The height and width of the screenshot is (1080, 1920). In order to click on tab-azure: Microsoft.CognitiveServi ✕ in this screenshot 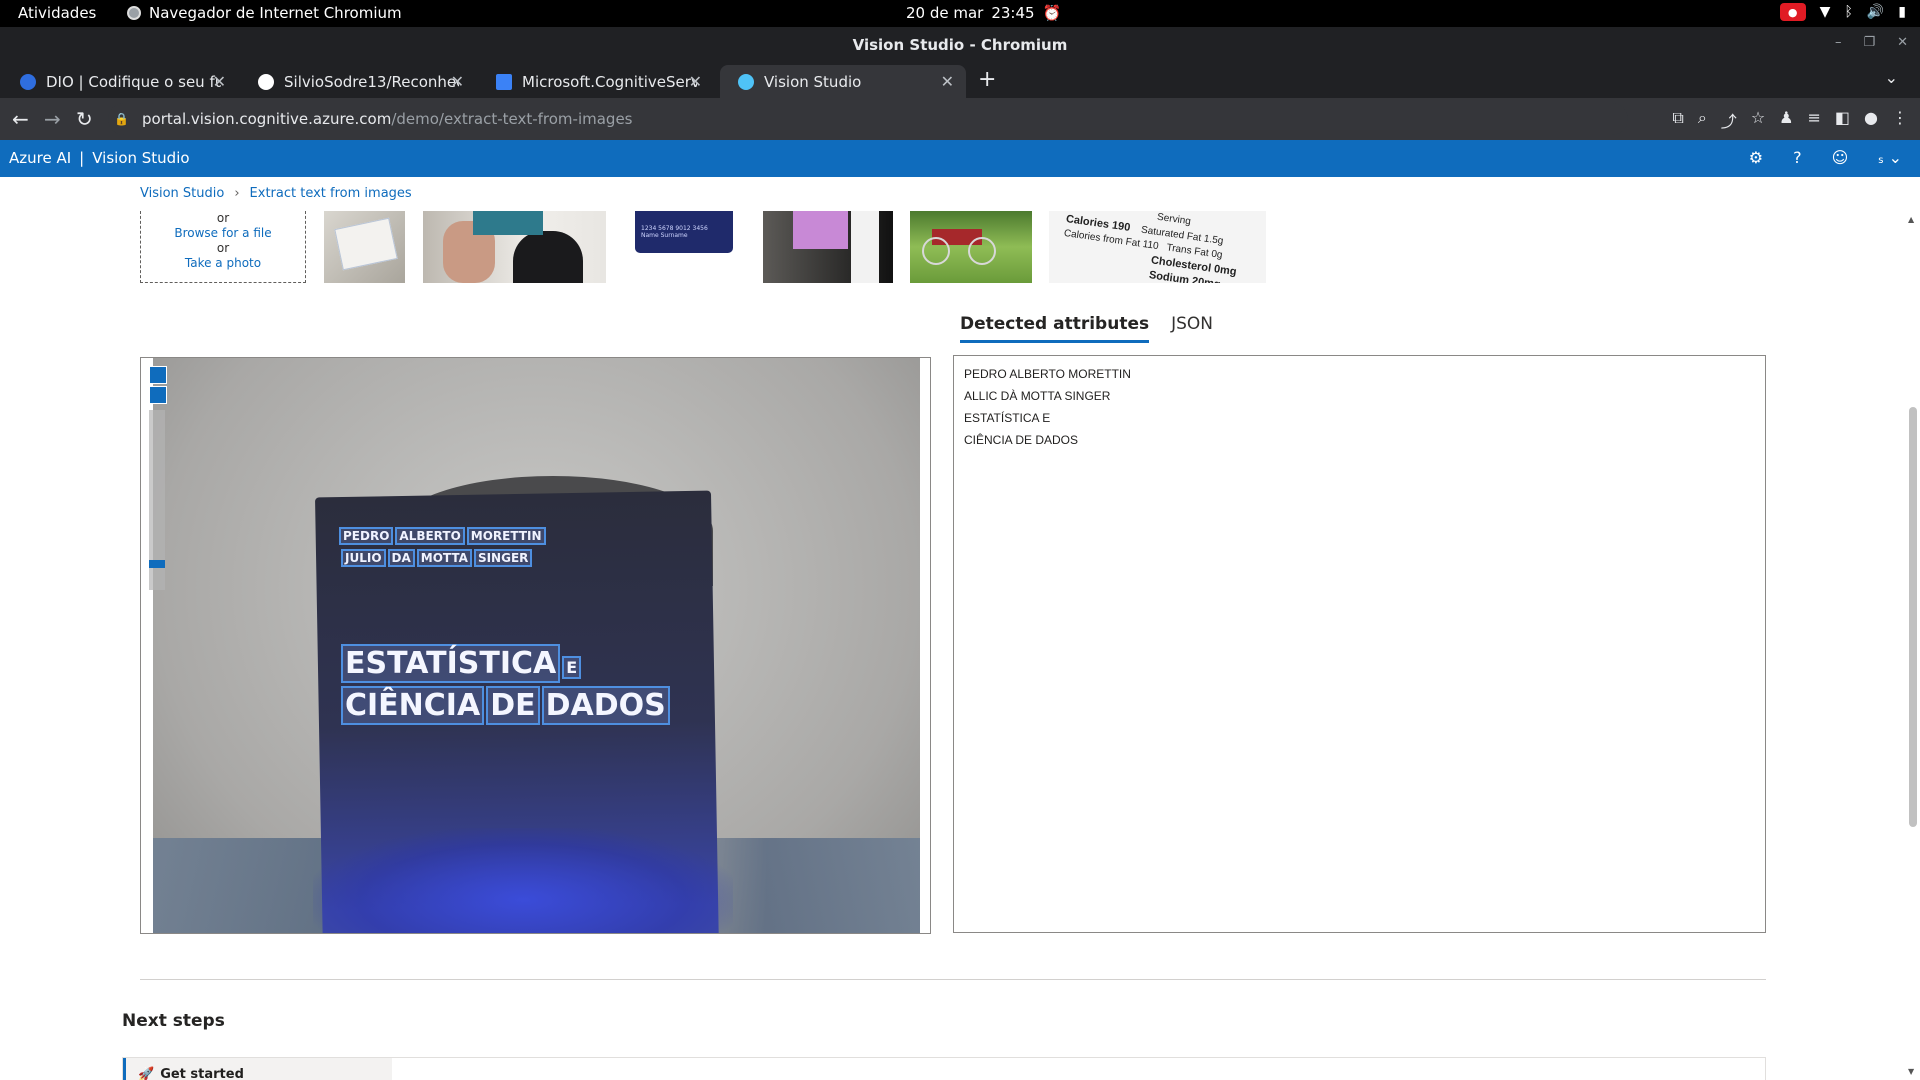, I will do `click(596, 81)`.